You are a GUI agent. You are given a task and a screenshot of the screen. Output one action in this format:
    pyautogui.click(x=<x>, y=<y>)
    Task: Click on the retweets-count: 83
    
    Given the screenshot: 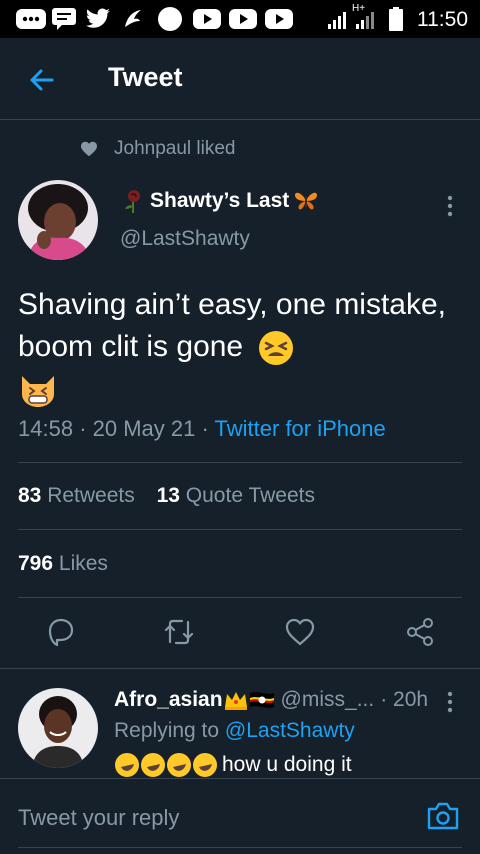 What is the action you would take?
    pyautogui.click(x=30, y=495)
    